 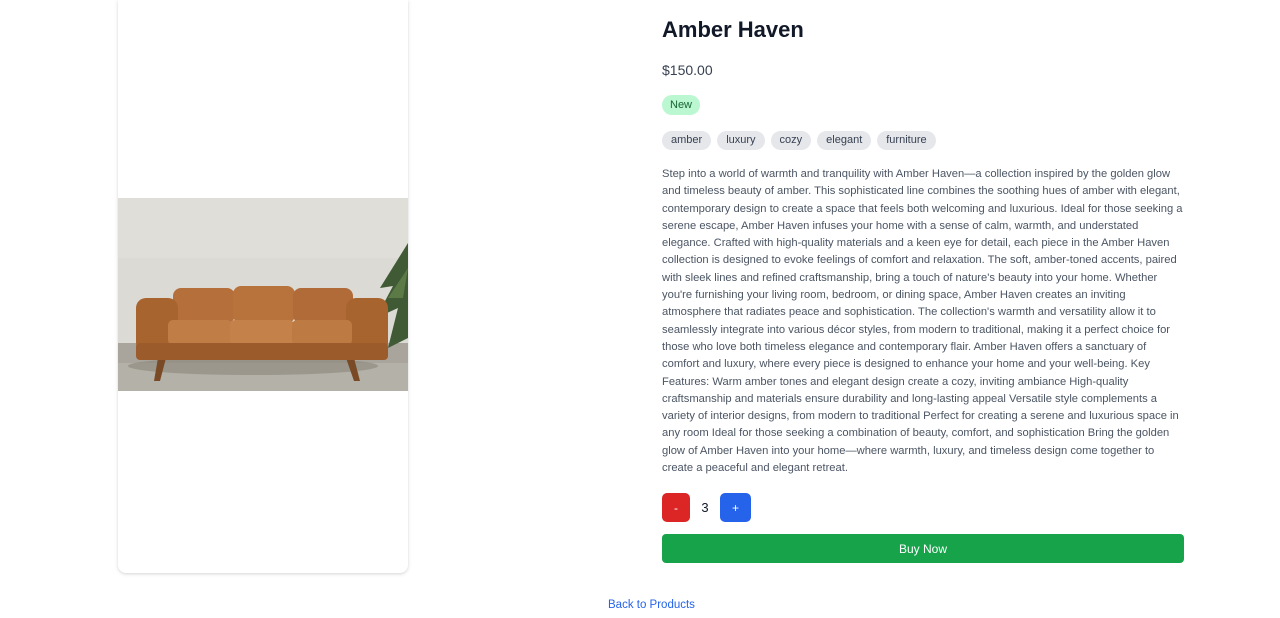 What do you see at coordinates (687, 140) in the screenshot?
I see `tag-chip: amber` at bounding box center [687, 140].